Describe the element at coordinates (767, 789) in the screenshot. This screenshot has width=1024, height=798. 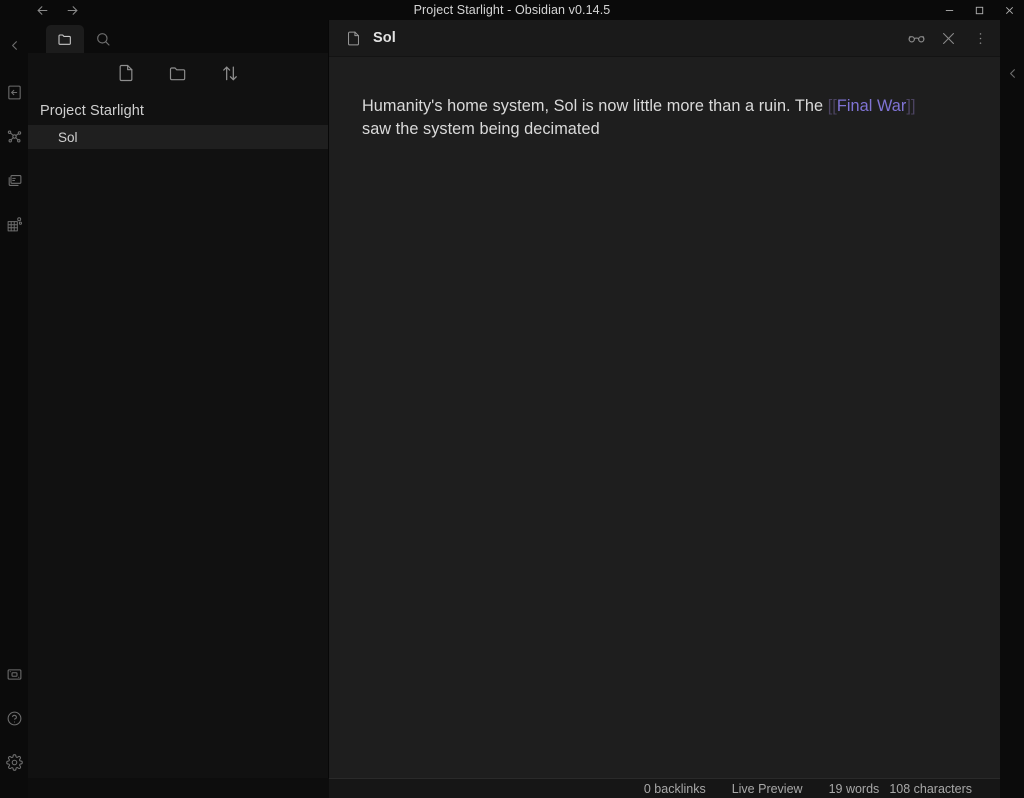
I see `status-mode: Live Preview` at that location.